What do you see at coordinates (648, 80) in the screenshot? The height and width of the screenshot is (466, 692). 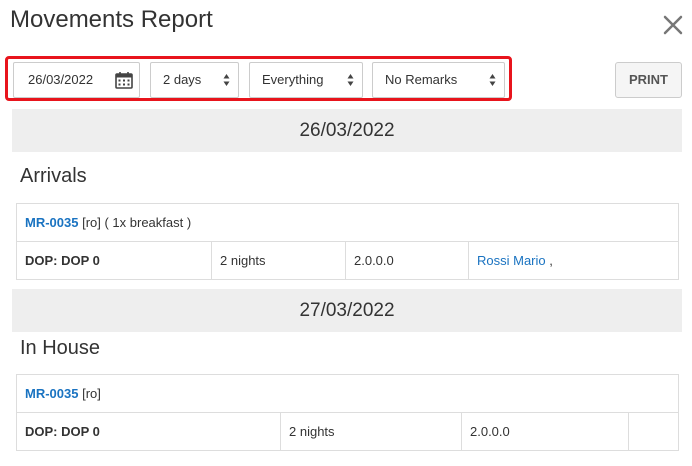 I see `print-button: PRINT` at bounding box center [648, 80].